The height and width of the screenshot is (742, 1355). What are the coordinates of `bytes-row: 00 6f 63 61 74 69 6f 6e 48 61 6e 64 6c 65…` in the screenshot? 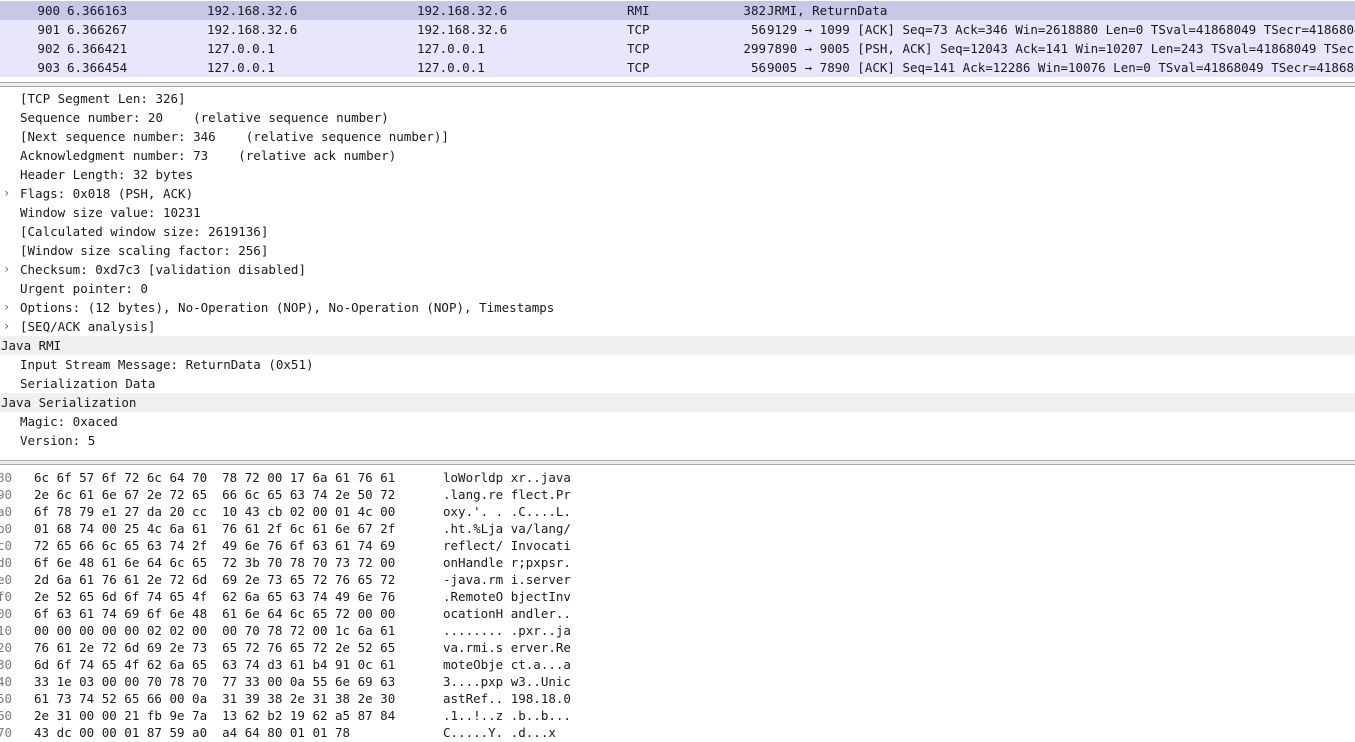 It's located at (677, 613).